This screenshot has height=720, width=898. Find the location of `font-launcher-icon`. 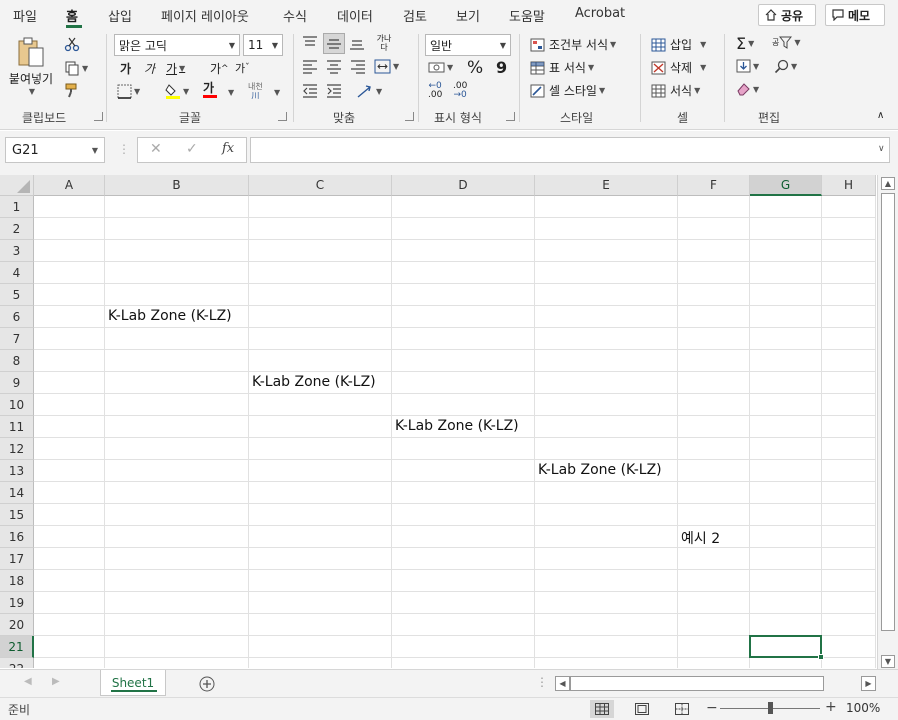

font-launcher-icon is located at coordinates (282, 116).